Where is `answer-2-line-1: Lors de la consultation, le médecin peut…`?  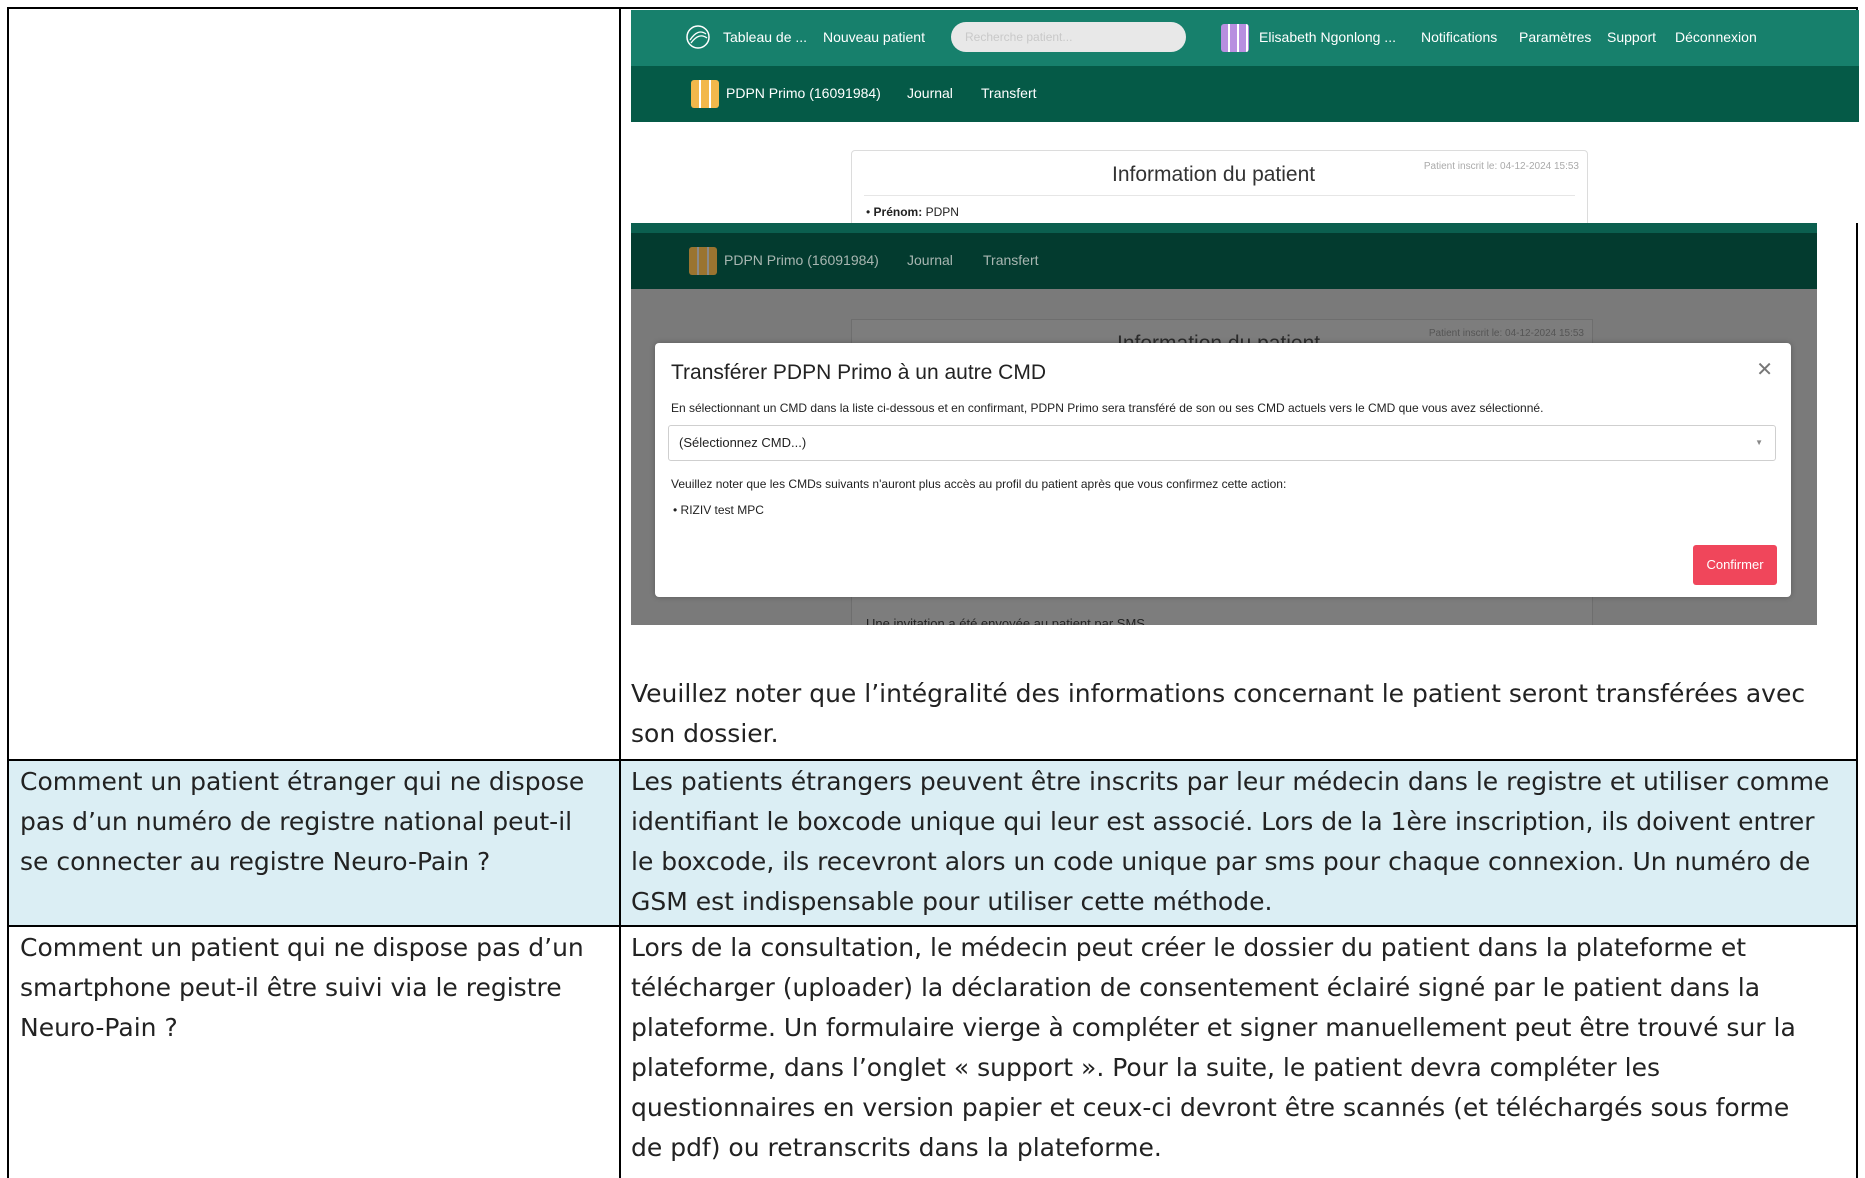 answer-2-line-1: Lors de la consultation, le médecin peut… is located at coordinates (1189, 947).